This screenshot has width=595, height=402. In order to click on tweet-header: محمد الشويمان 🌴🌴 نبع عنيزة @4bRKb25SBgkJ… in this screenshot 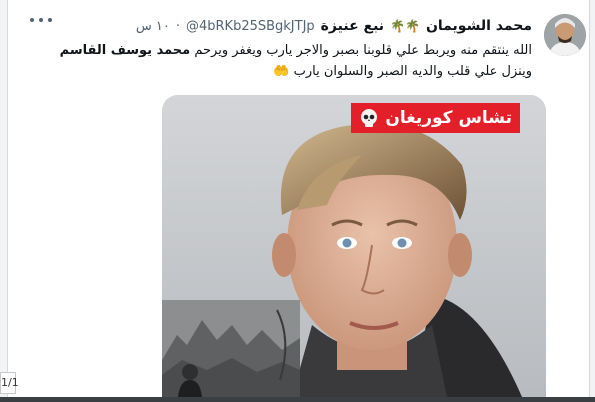, I will do `click(334, 26)`.